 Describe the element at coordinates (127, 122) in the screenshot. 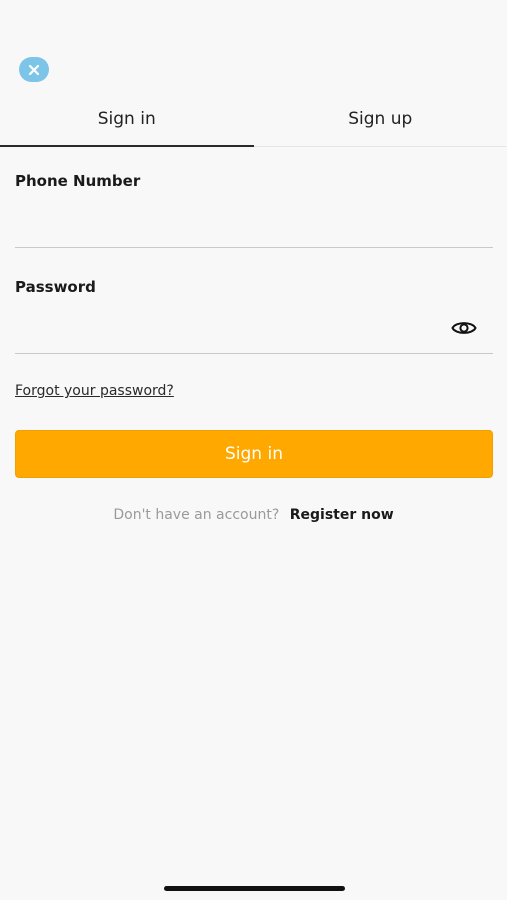

I see `tab-sign-in: Sign in` at that location.